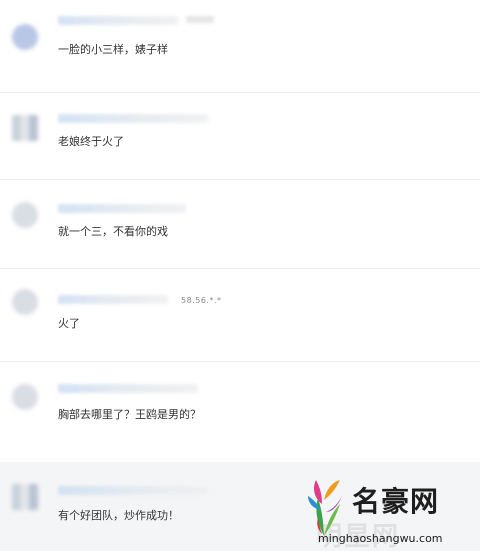 This screenshot has height=553, width=480. What do you see at coordinates (380, 538) in the screenshot?
I see `watermark-url: minghaoshangwu.com` at bounding box center [380, 538].